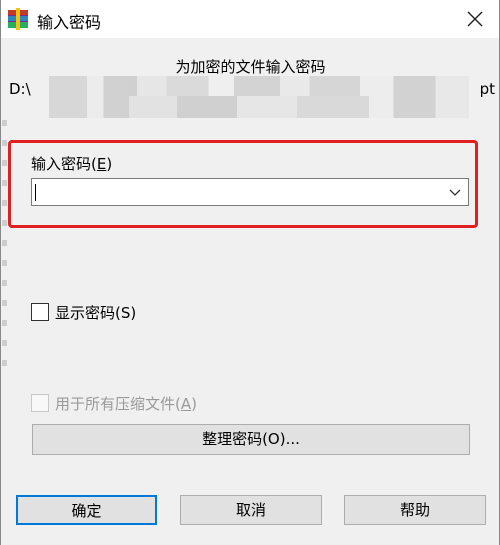  Describe the element at coordinates (259, 97) in the screenshot. I see `redacted-path` at that location.